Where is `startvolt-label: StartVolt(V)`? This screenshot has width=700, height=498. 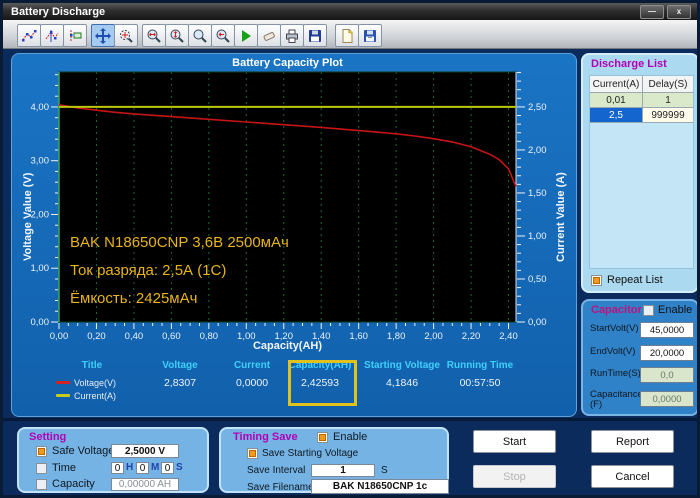 startvolt-label: StartVolt(V) is located at coordinates (614, 328).